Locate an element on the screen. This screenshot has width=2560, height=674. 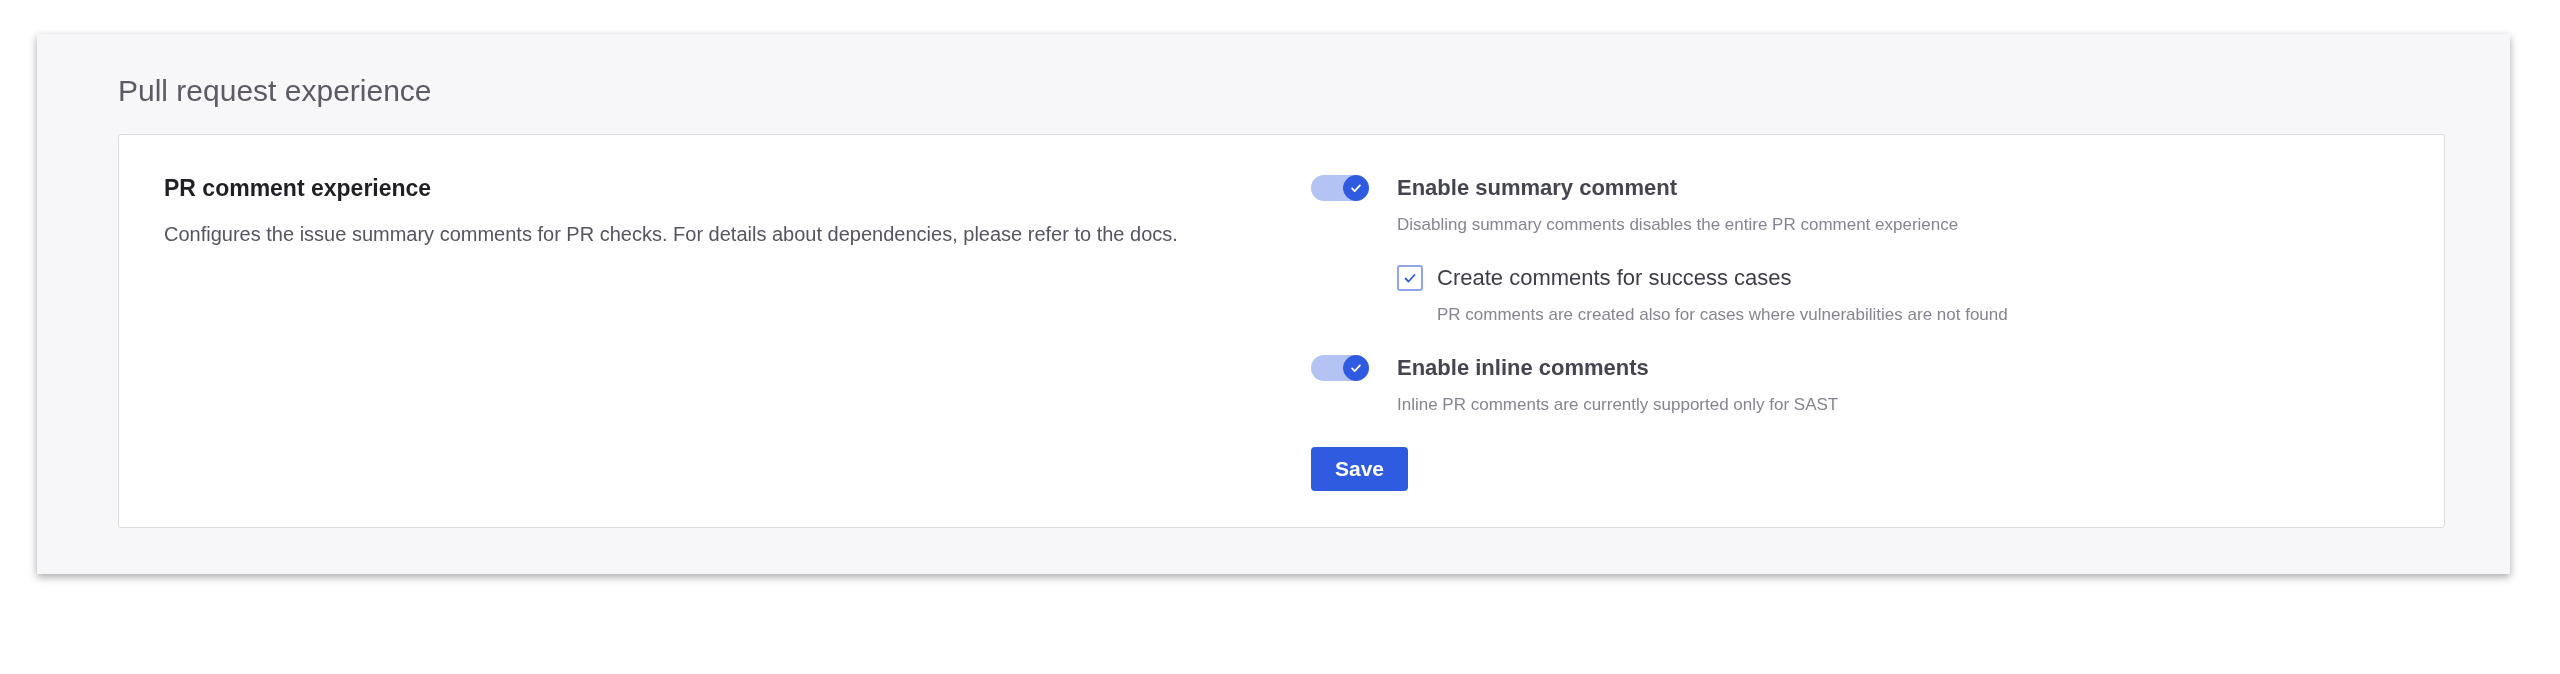
option-hint: Disabling summary comments disables the entire PR comment experience is located at coordinates (1678, 225).